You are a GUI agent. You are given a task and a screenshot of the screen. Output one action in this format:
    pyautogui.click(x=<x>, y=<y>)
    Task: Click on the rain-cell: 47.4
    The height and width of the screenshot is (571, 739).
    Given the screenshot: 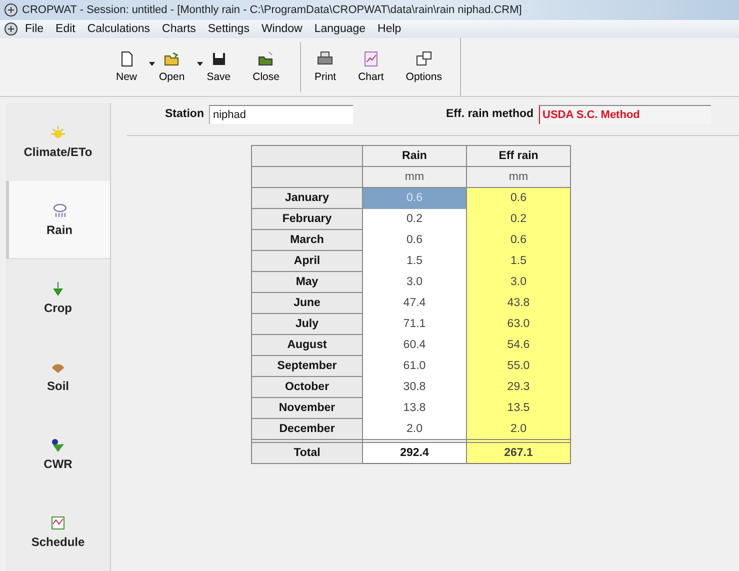 What is the action you would take?
    pyautogui.click(x=414, y=303)
    